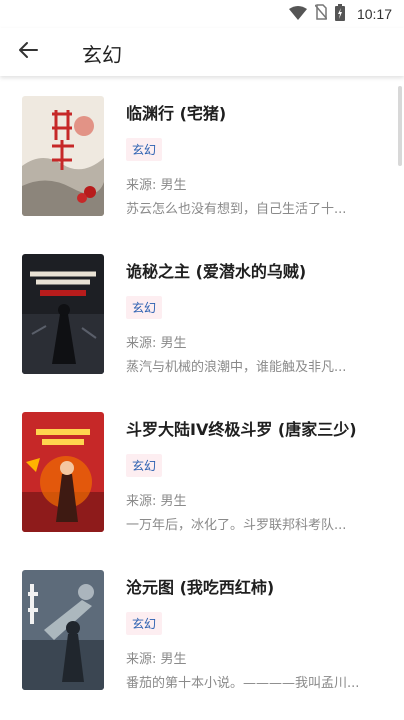 Image resolution: width=404 pixels, height=720 pixels. I want to click on app-bar: 玄幻, so click(202, 52).